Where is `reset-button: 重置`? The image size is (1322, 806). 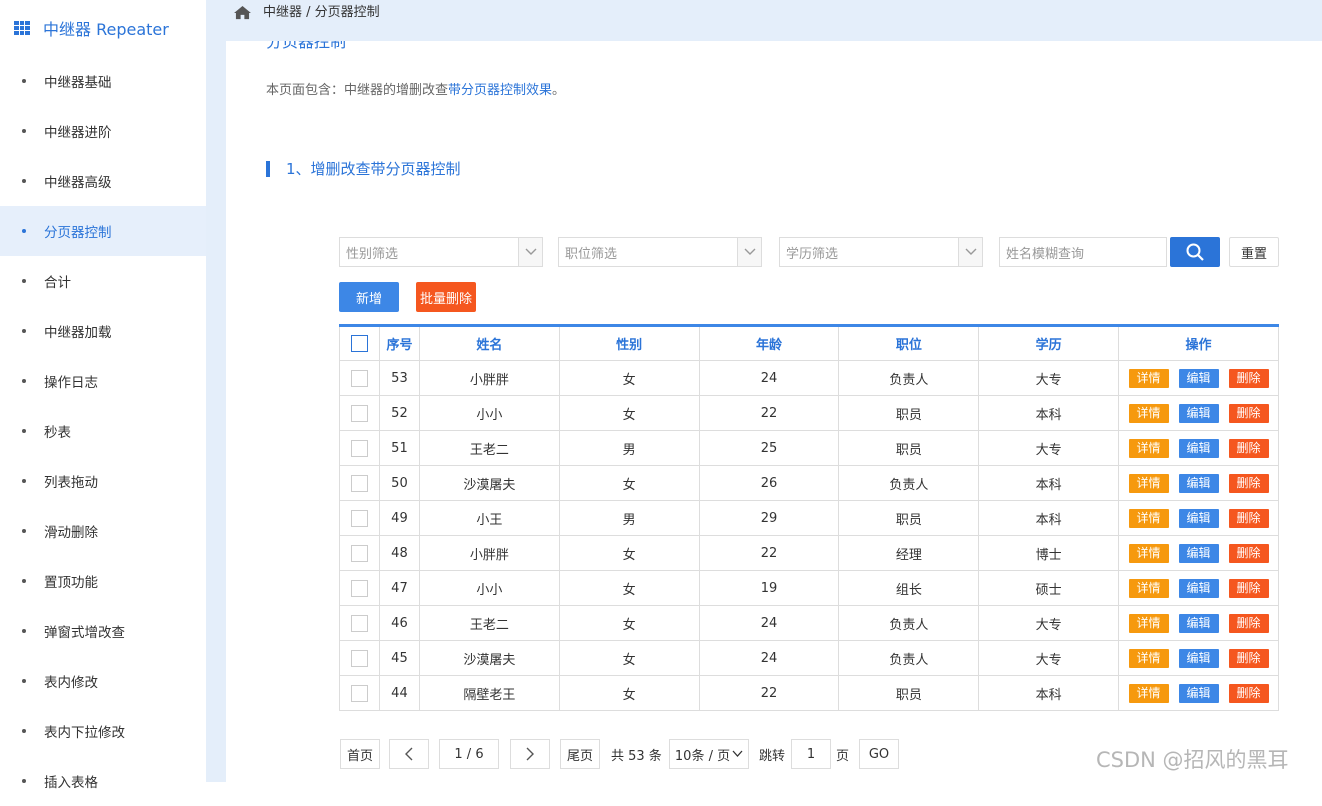
reset-button: 重置 is located at coordinates (1254, 252).